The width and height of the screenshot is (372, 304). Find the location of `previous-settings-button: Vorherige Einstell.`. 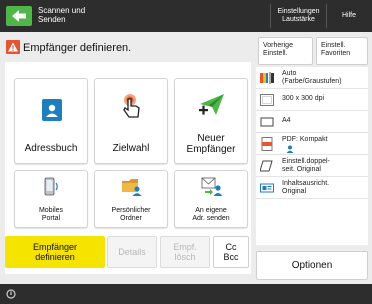

previous-settings-button: Vorherige Einstell. is located at coordinates (285, 51).